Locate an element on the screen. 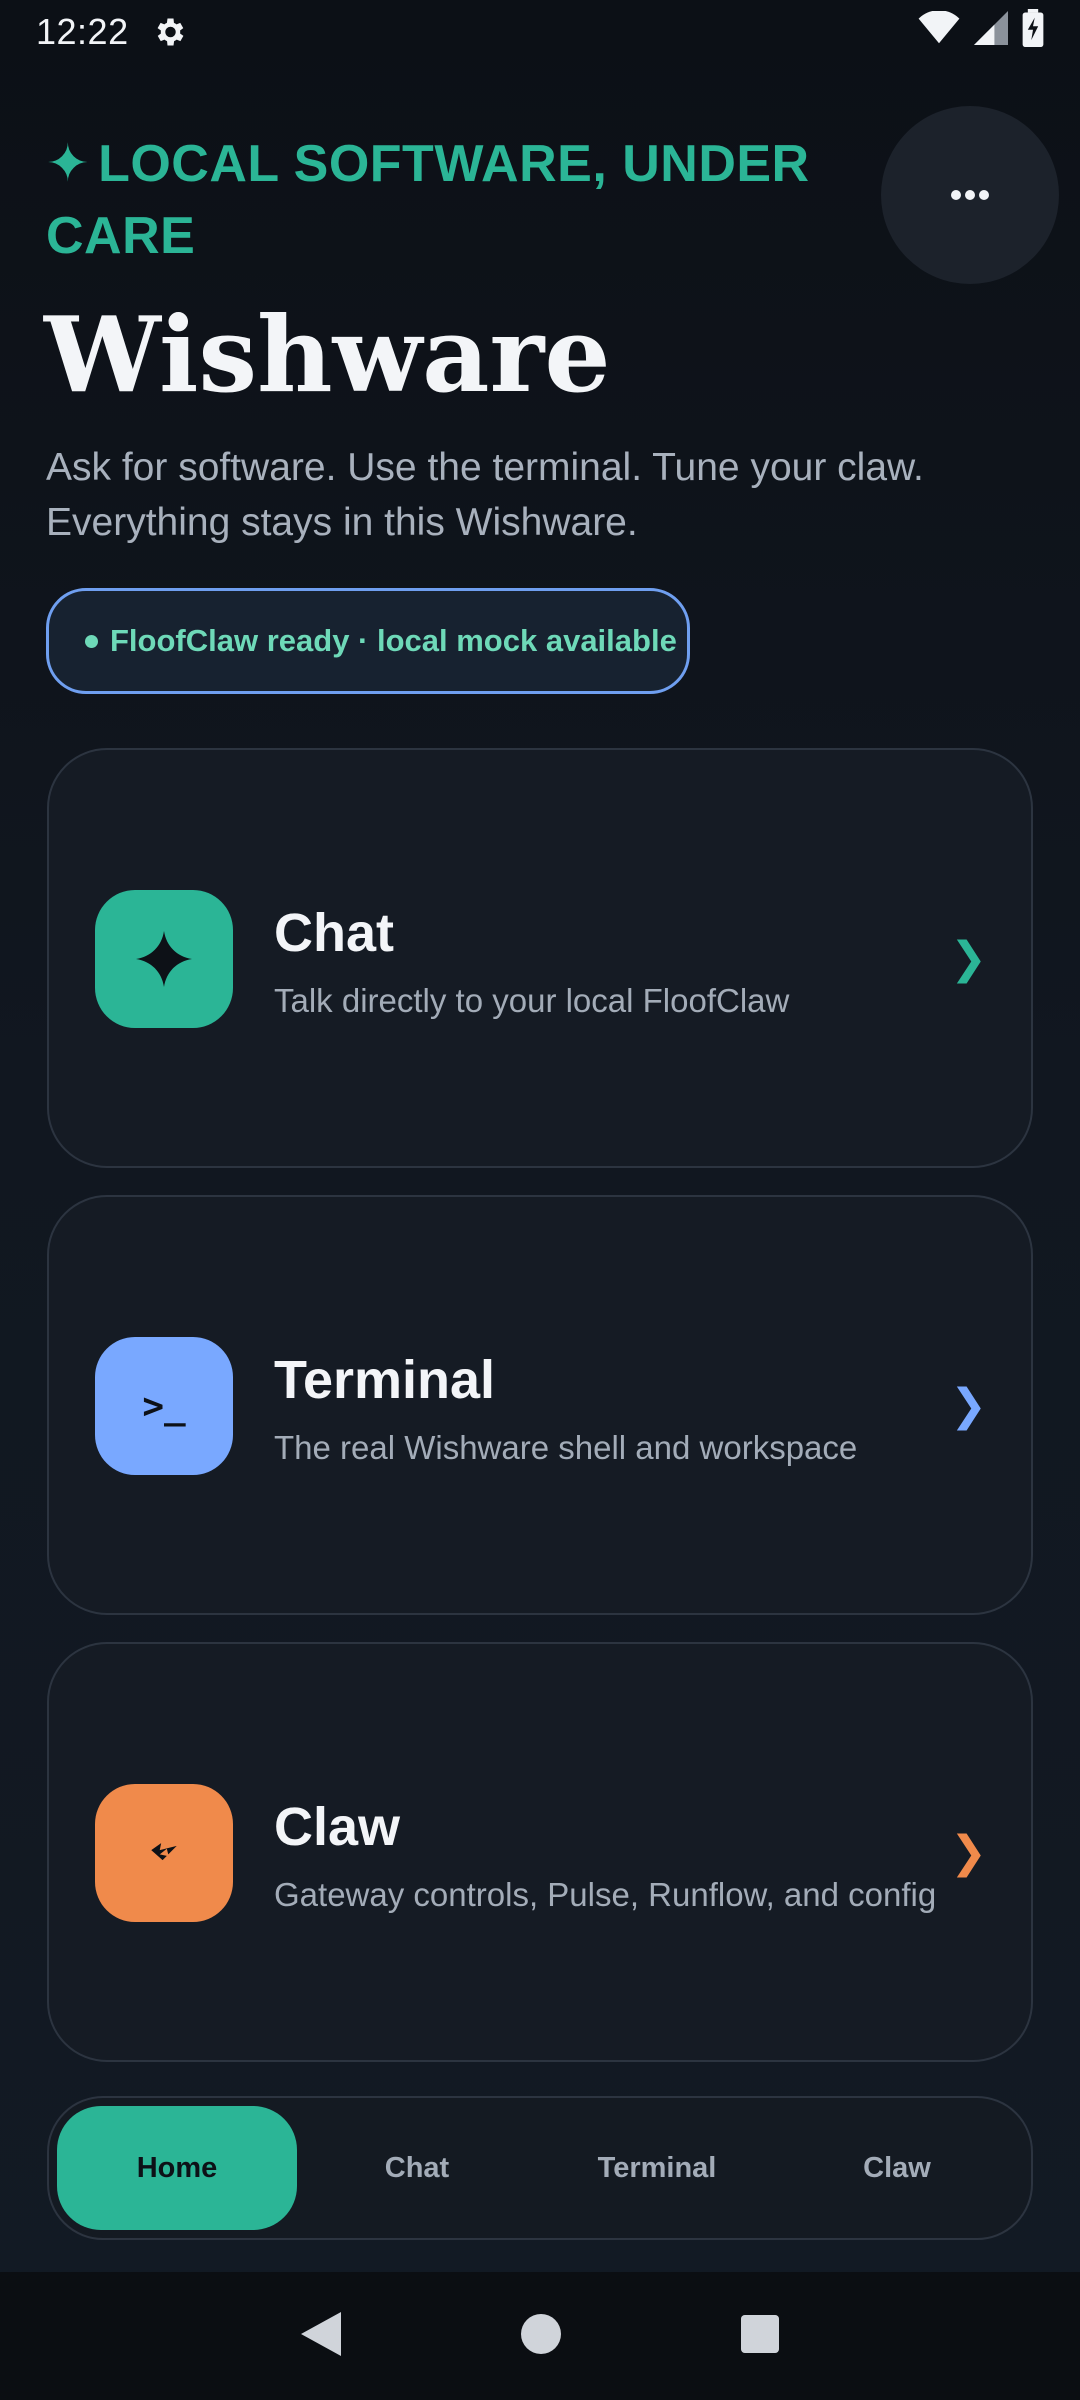  more-options-button is located at coordinates (970, 195).